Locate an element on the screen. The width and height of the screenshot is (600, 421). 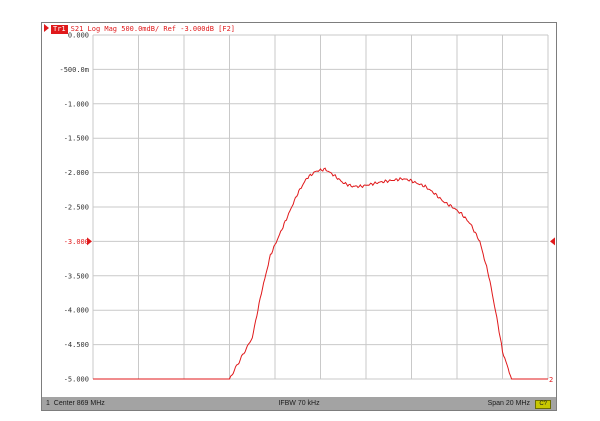
ifbw-value: IFBW 70 kHz is located at coordinates (299, 403).